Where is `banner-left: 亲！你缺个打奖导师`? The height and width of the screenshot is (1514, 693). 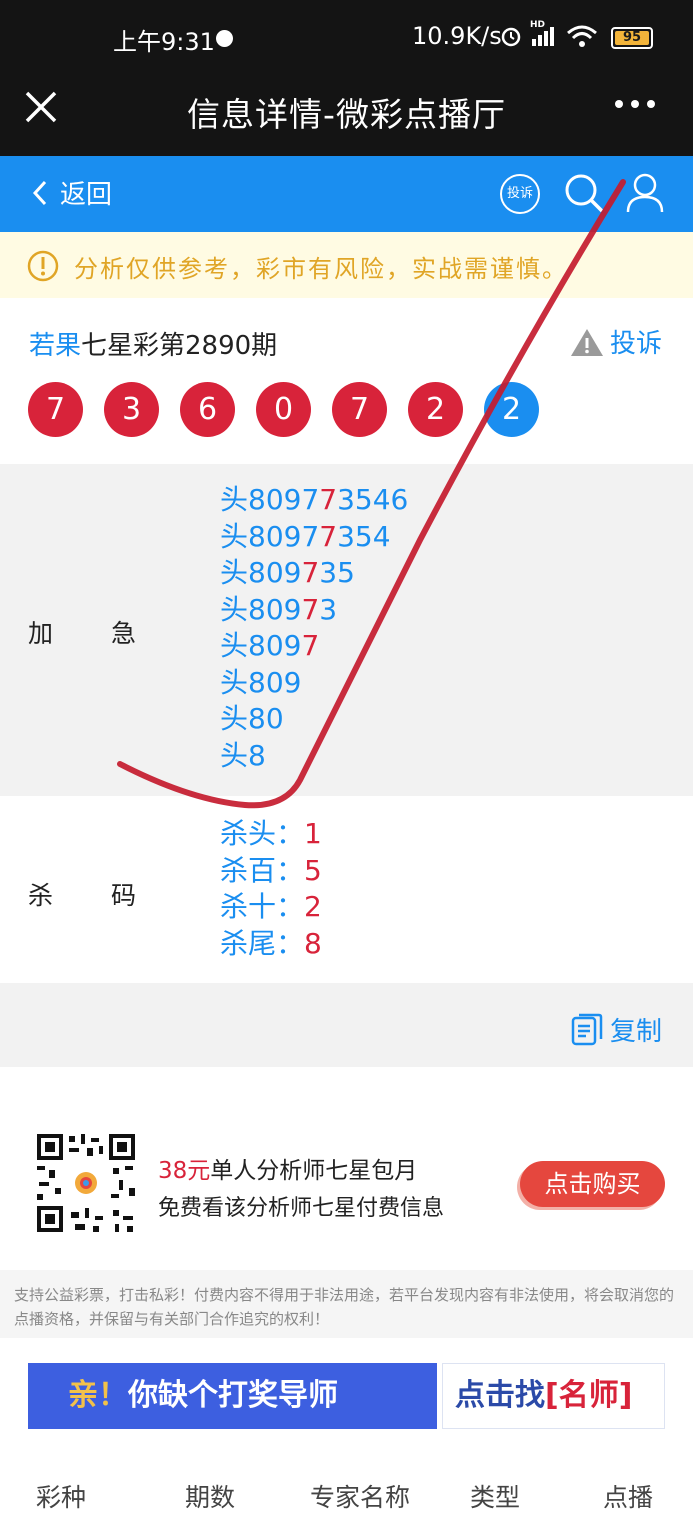
banner-left: 亲！你缺个打奖导师 is located at coordinates (232, 1396).